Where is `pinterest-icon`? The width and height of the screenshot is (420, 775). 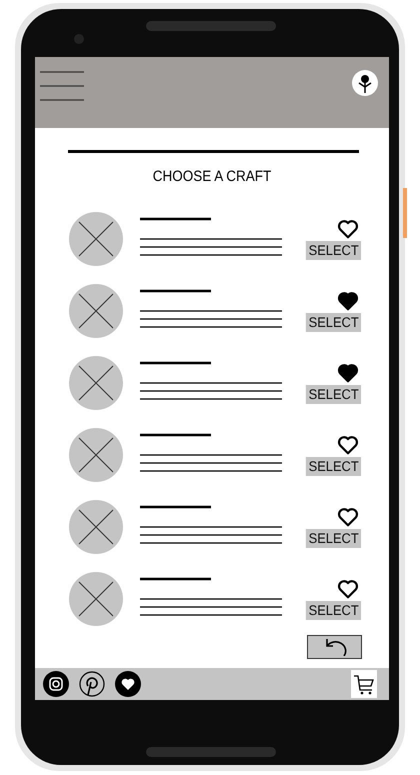
pinterest-icon is located at coordinates (92, 684).